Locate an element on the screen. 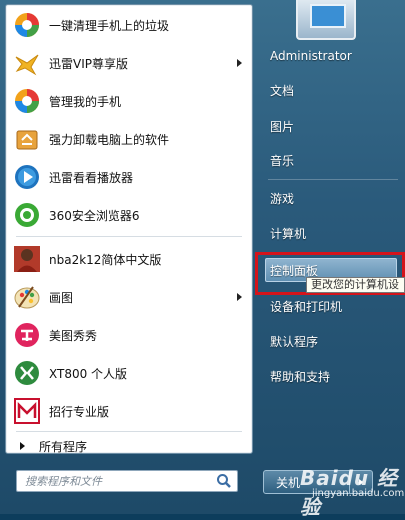 This screenshot has height=520, width=405. program-label: 管理我的手机 is located at coordinates (85, 101).